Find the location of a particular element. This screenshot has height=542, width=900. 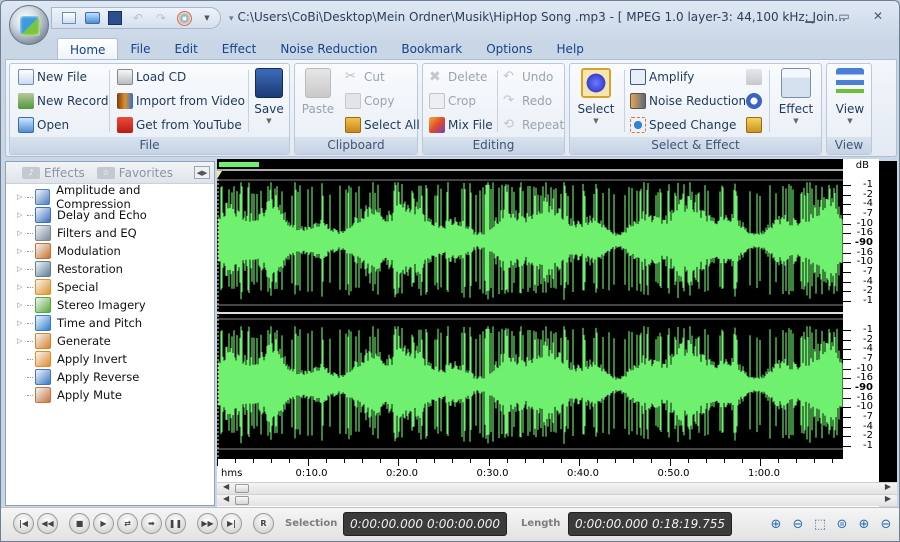

play-selection-button: ➡ is located at coordinates (151, 523).